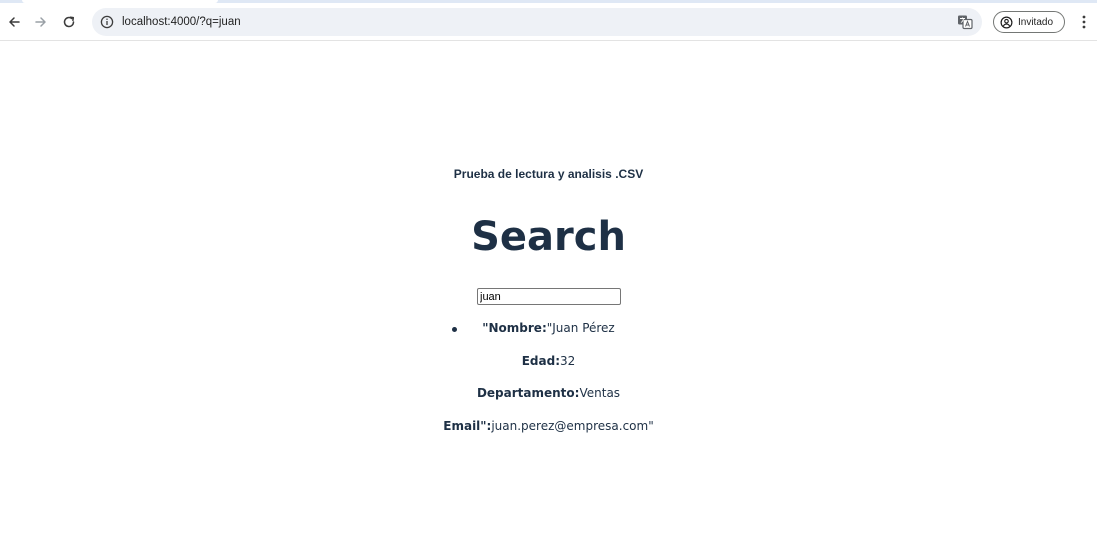 Image resolution: width=1097 pixels, height=555 pixels. I want to click on field-value: 32, so click(568, 361).